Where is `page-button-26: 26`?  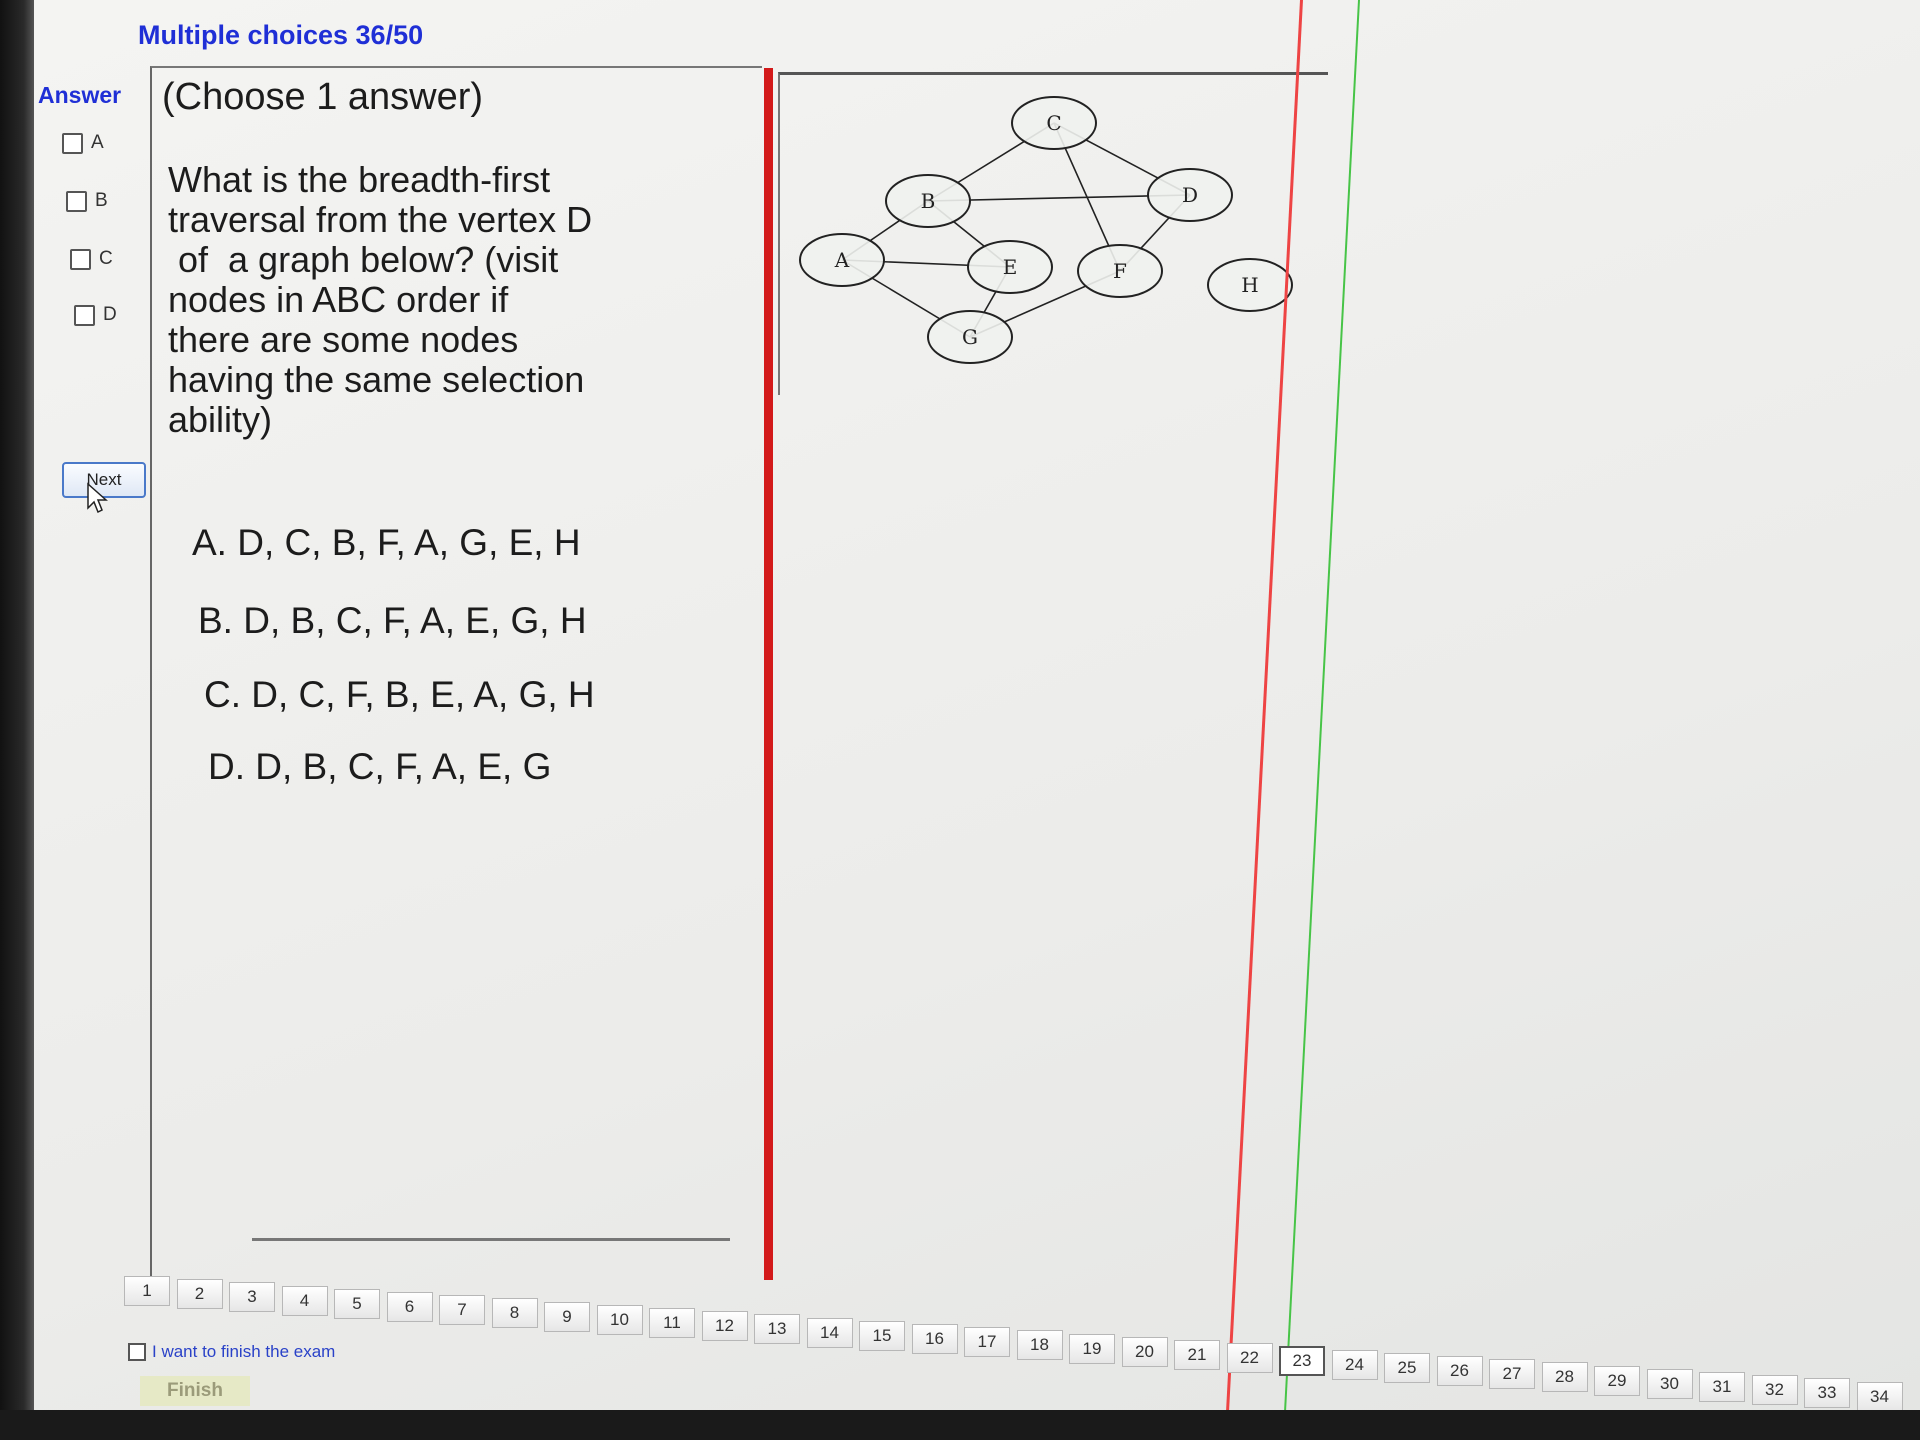
page-button-26: 26 is located at coordinates (1459, 1371).